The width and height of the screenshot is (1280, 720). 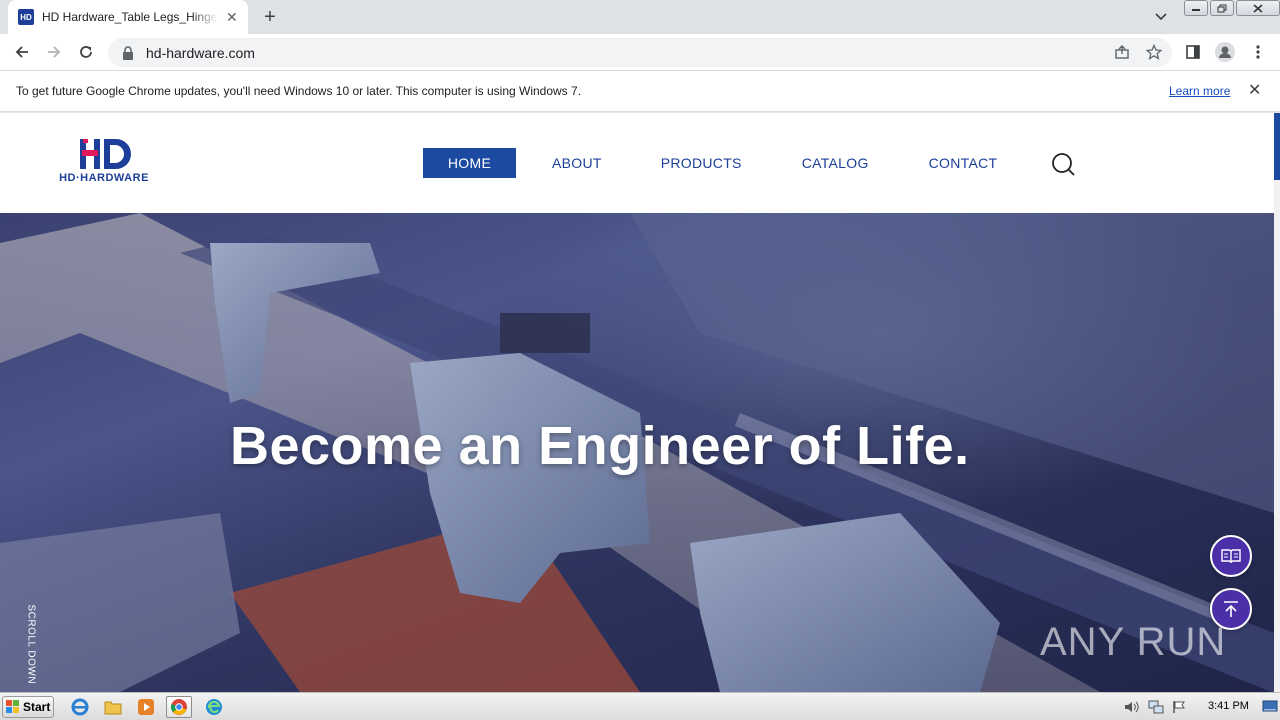 I want to click on system-tray, so click(x=1155, y=707).